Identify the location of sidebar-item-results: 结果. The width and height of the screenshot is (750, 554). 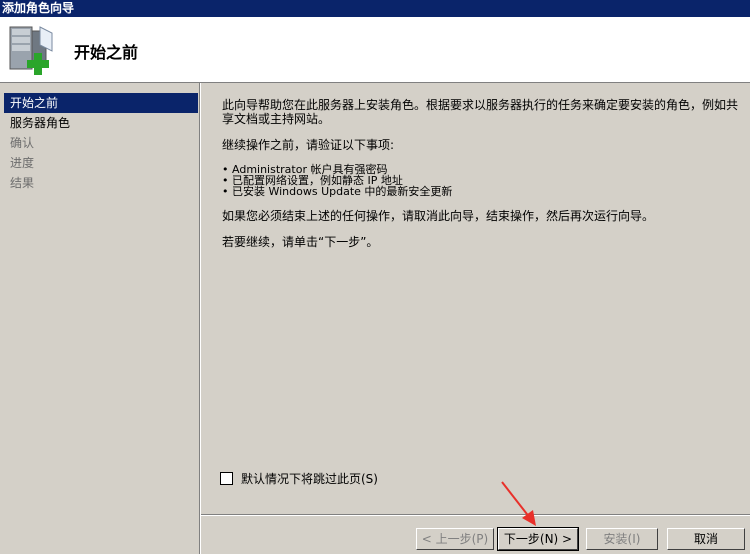
(22, 183).